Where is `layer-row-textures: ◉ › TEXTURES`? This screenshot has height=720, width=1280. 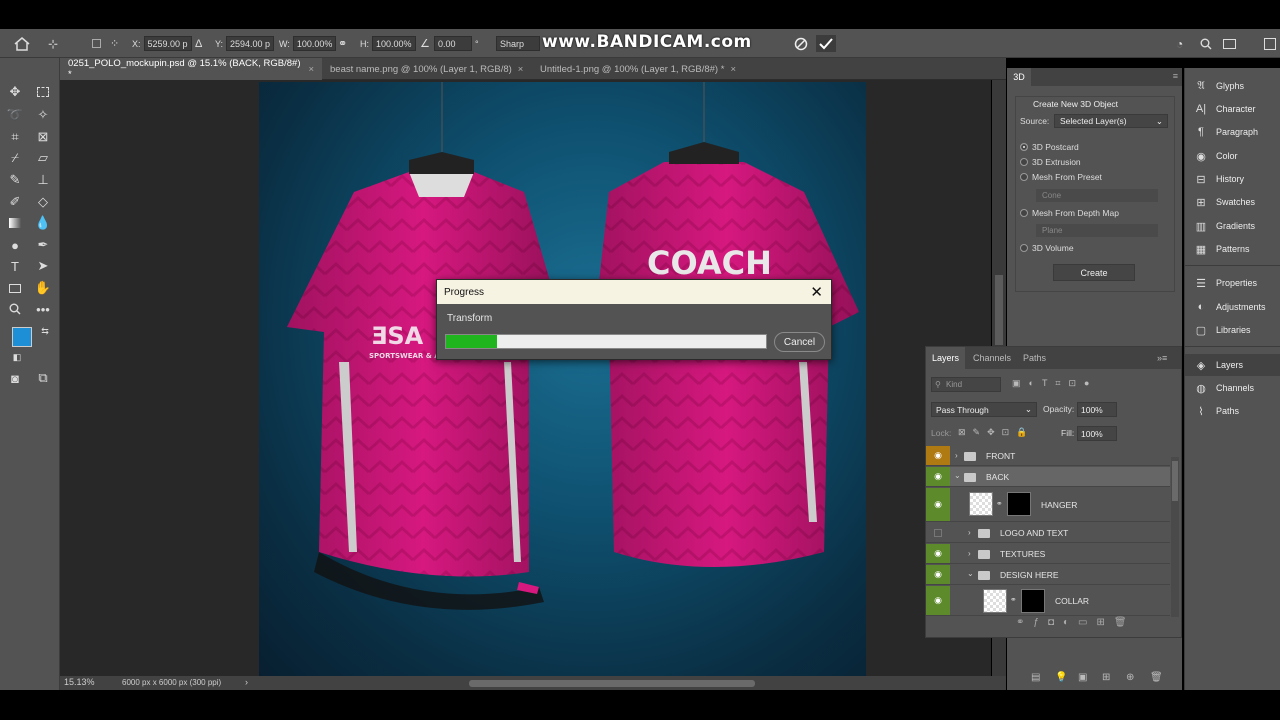
layer-row-textures: ◉ › TEXTURES is located at coordinates (1048, 554).